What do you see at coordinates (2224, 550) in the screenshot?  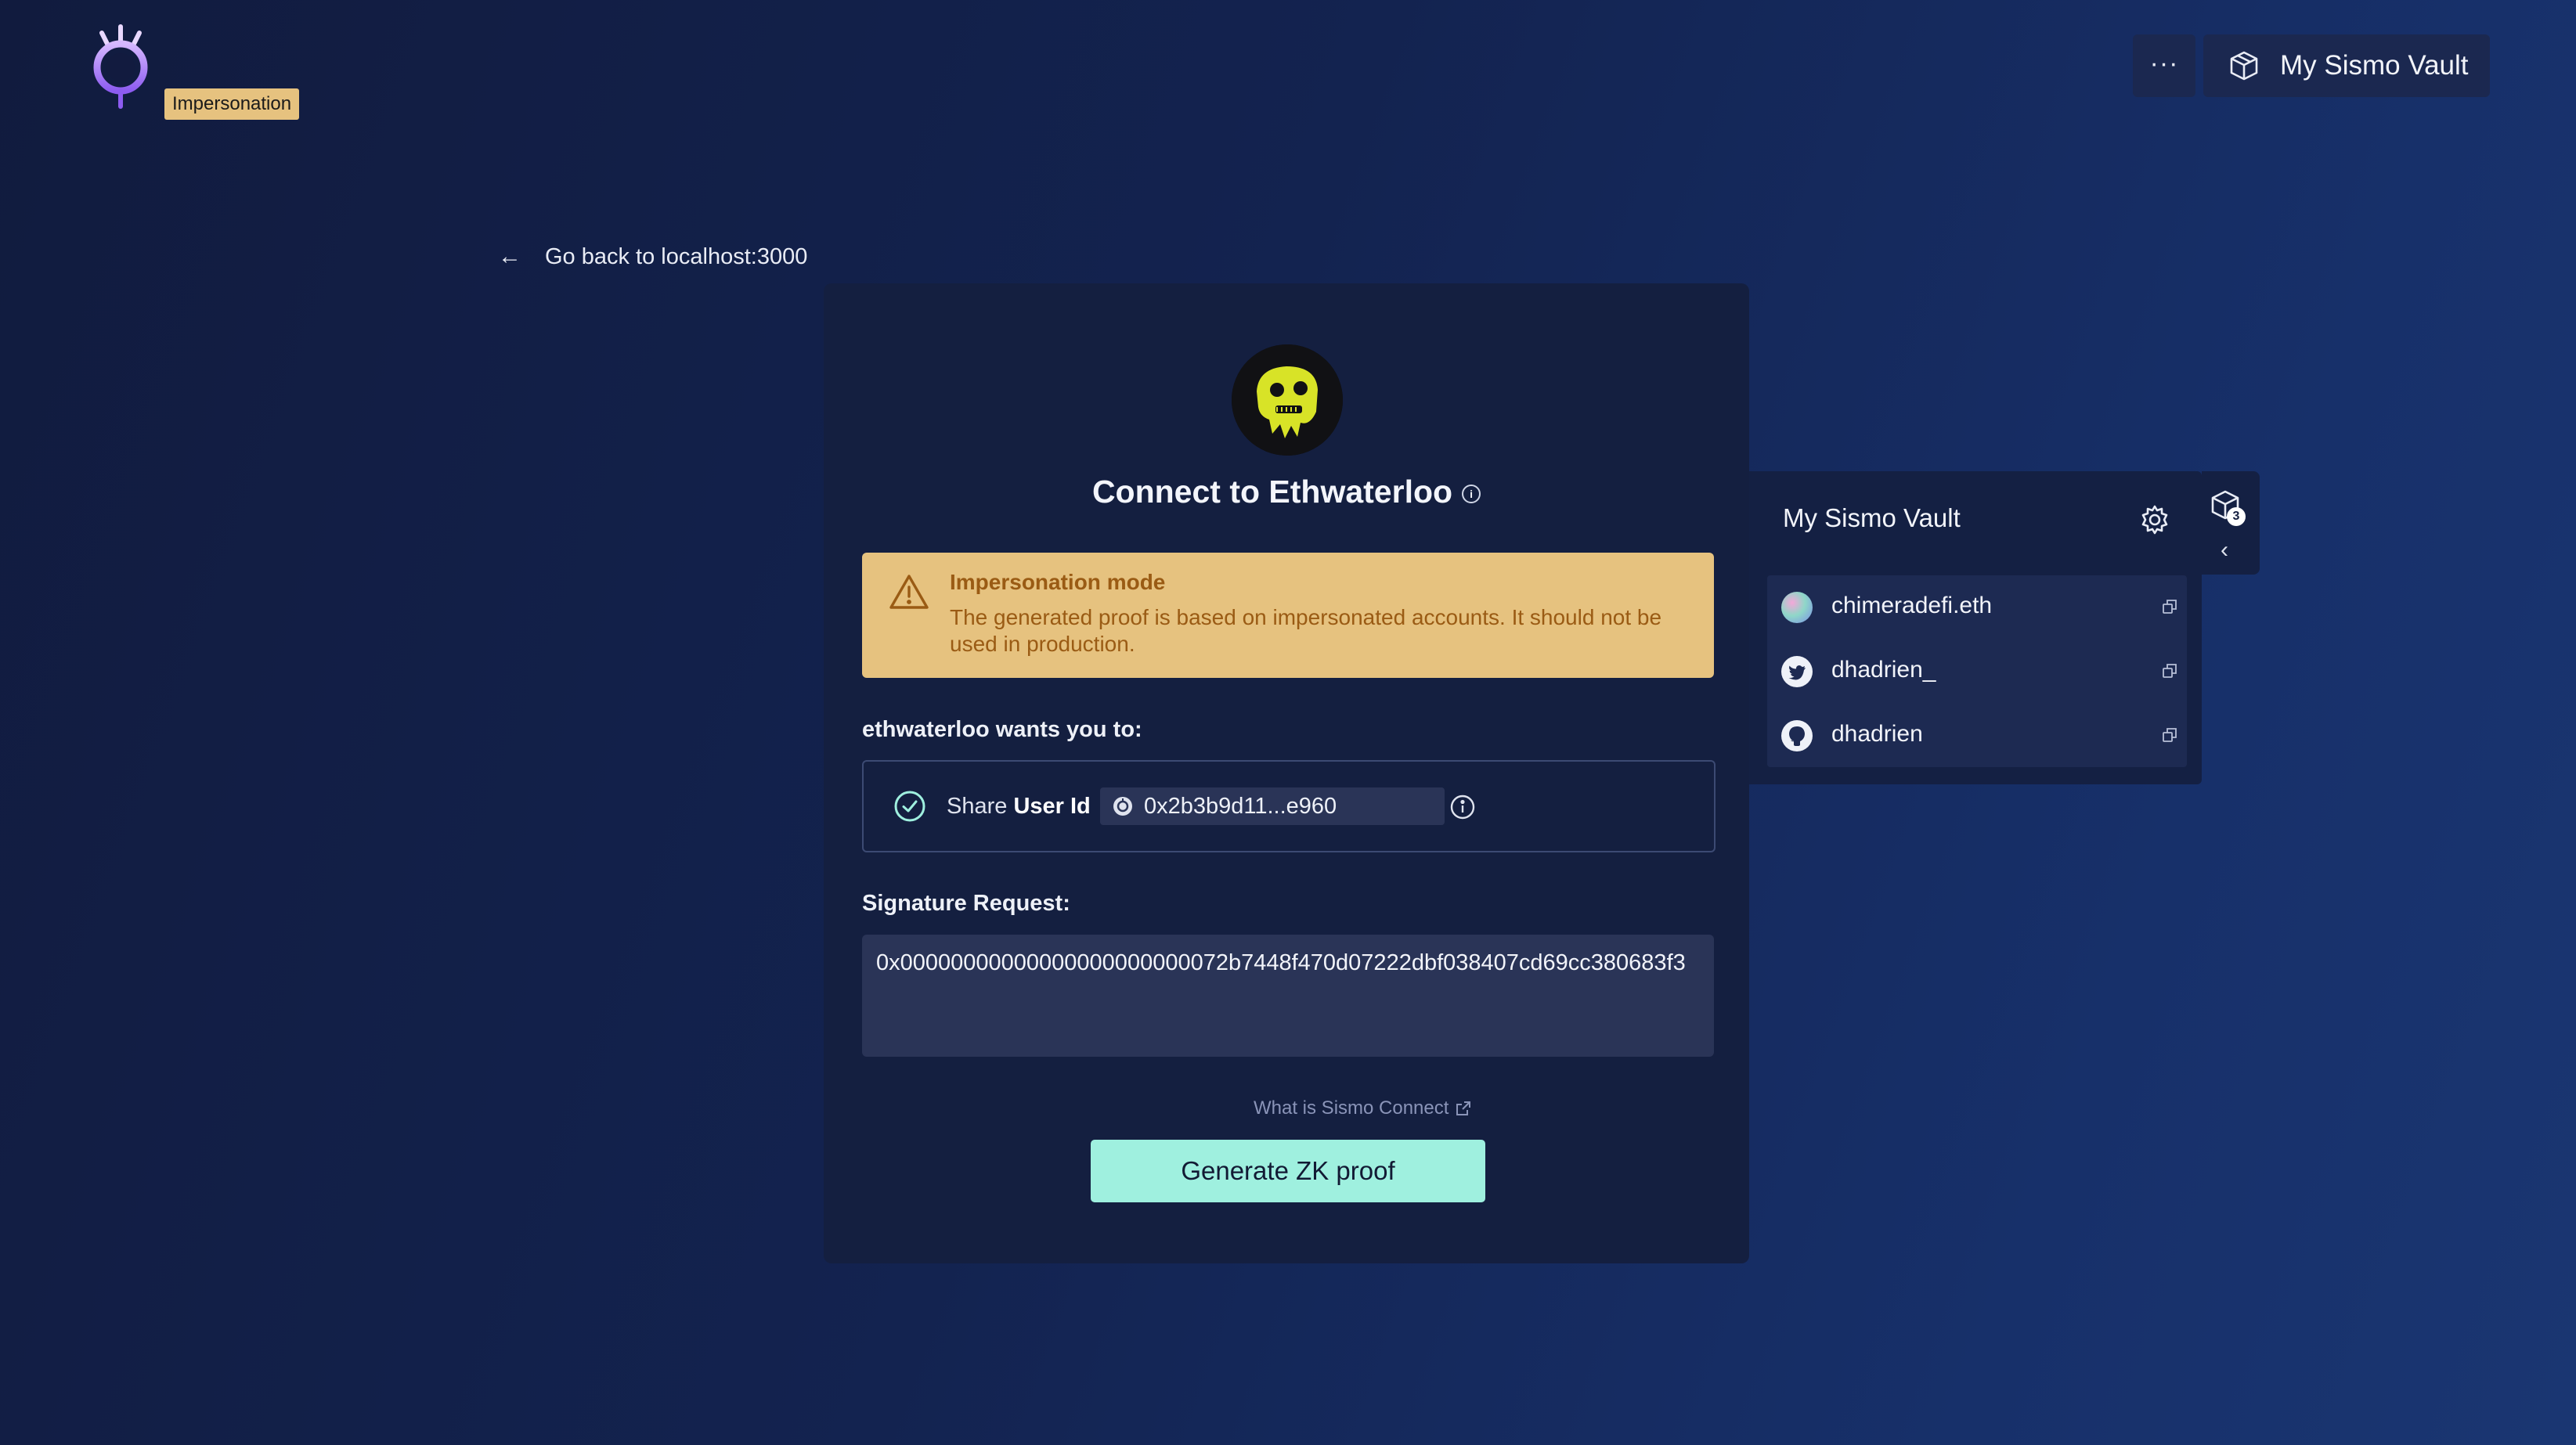 I see `chevron-left-icon: ‹` at bounding box center [2224, 550].